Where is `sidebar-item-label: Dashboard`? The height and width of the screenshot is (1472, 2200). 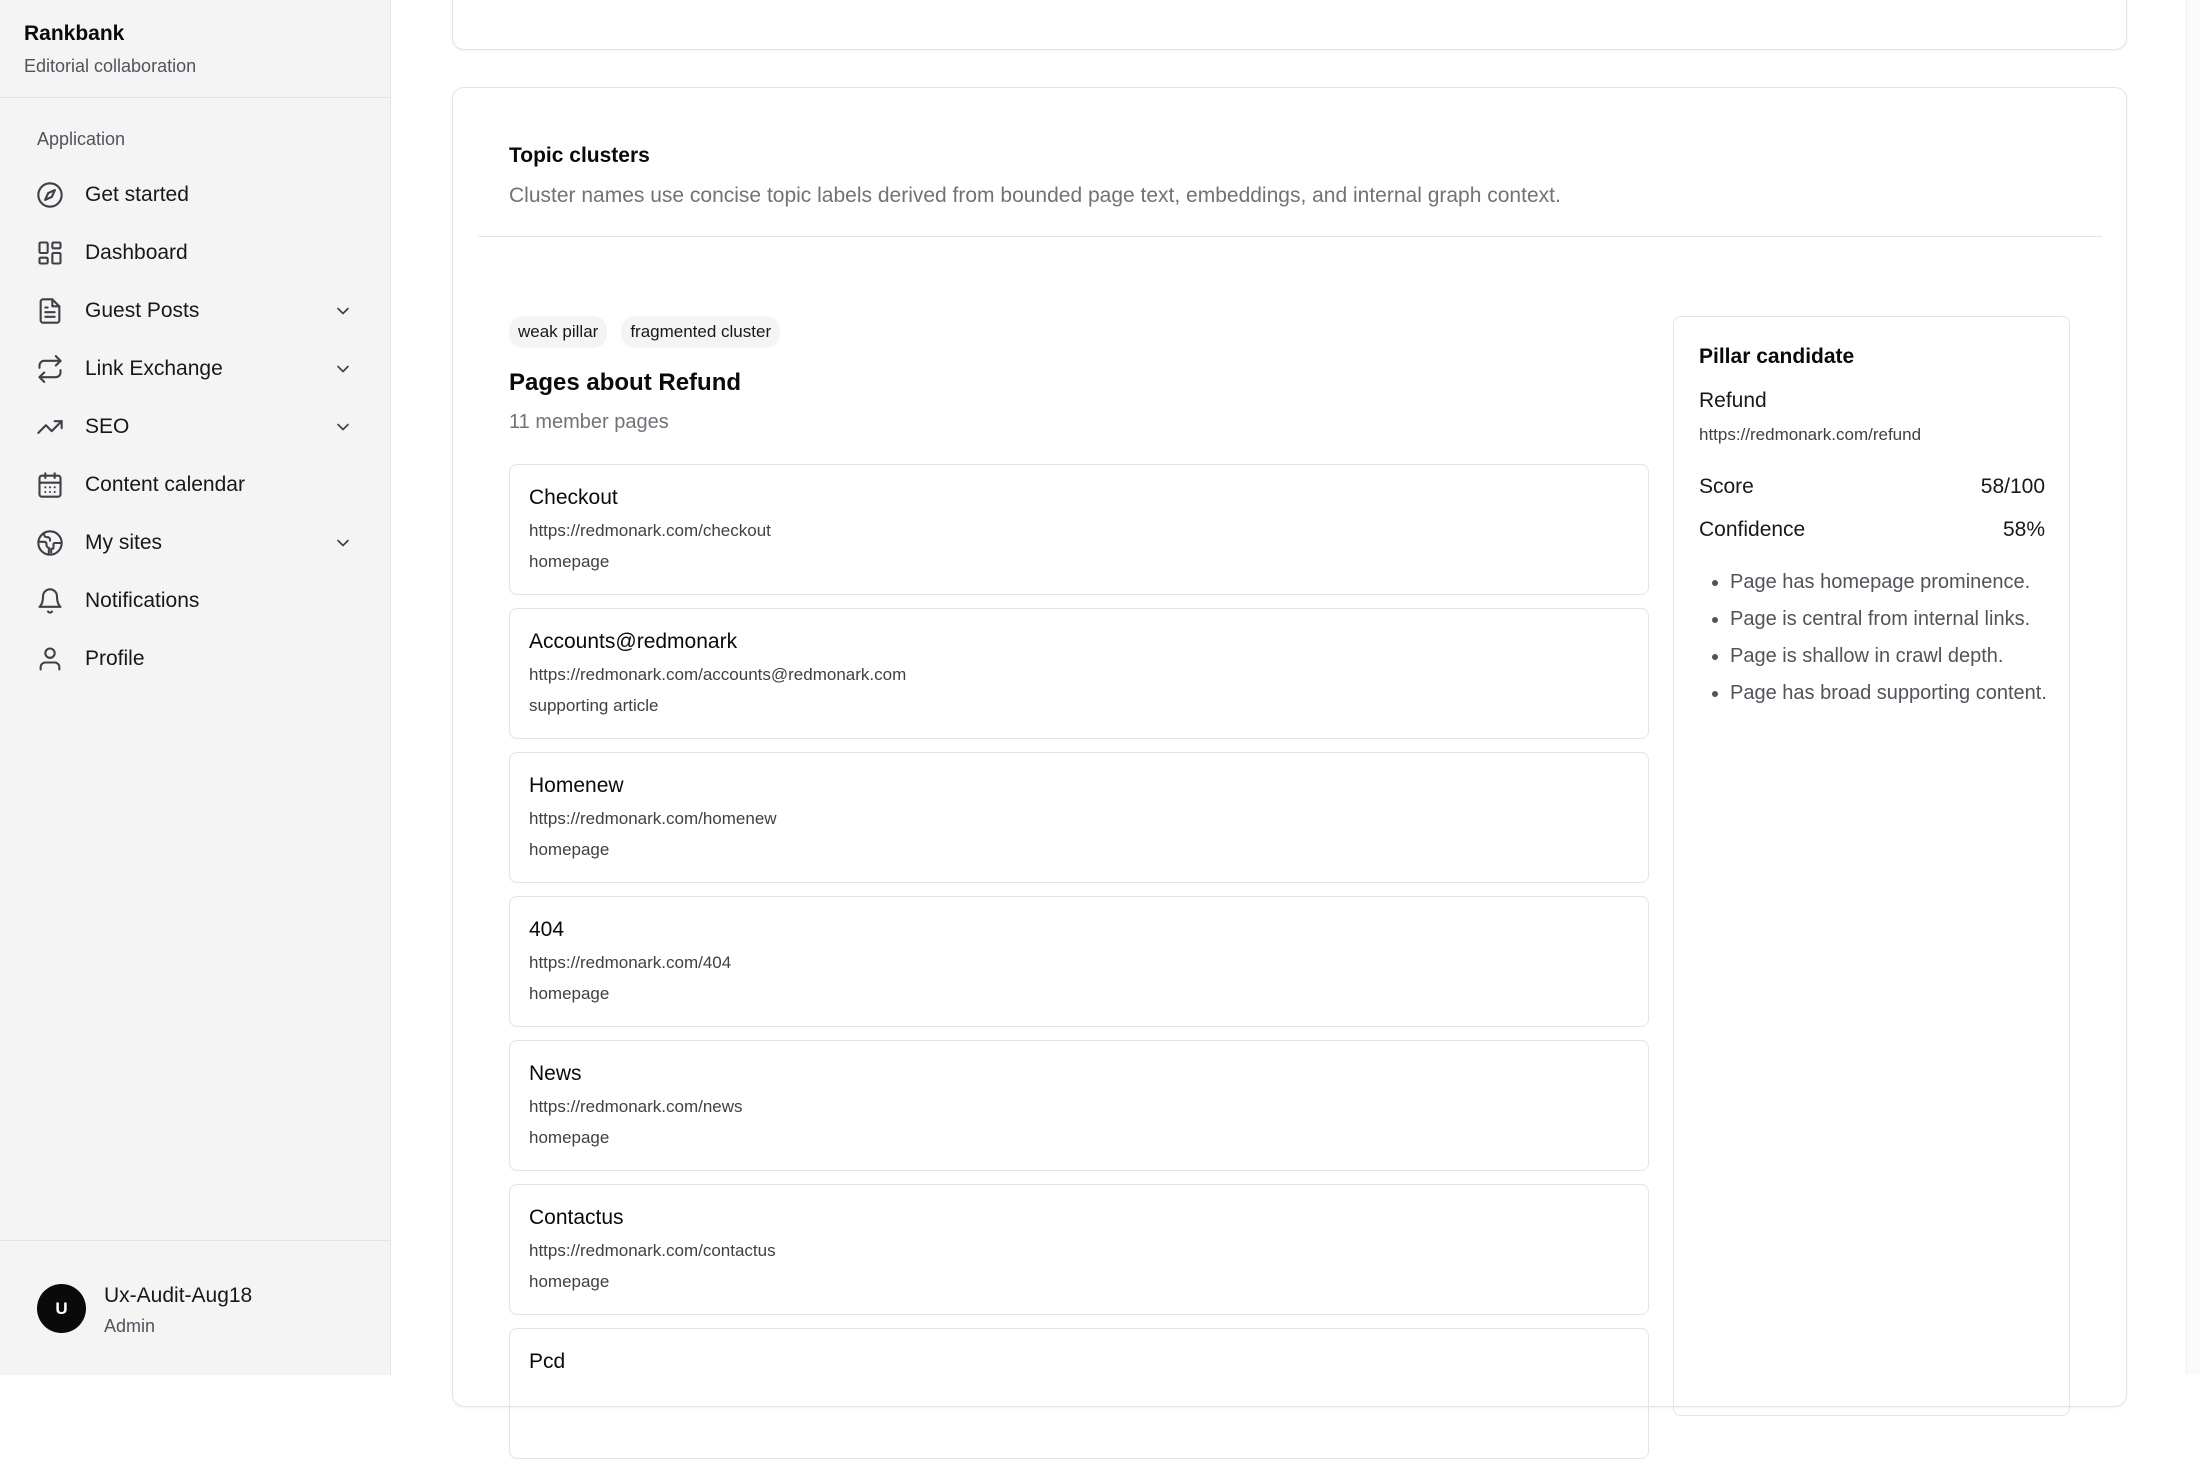
sidebar-item-label: Dashboard is located at coordinates (136, 252).